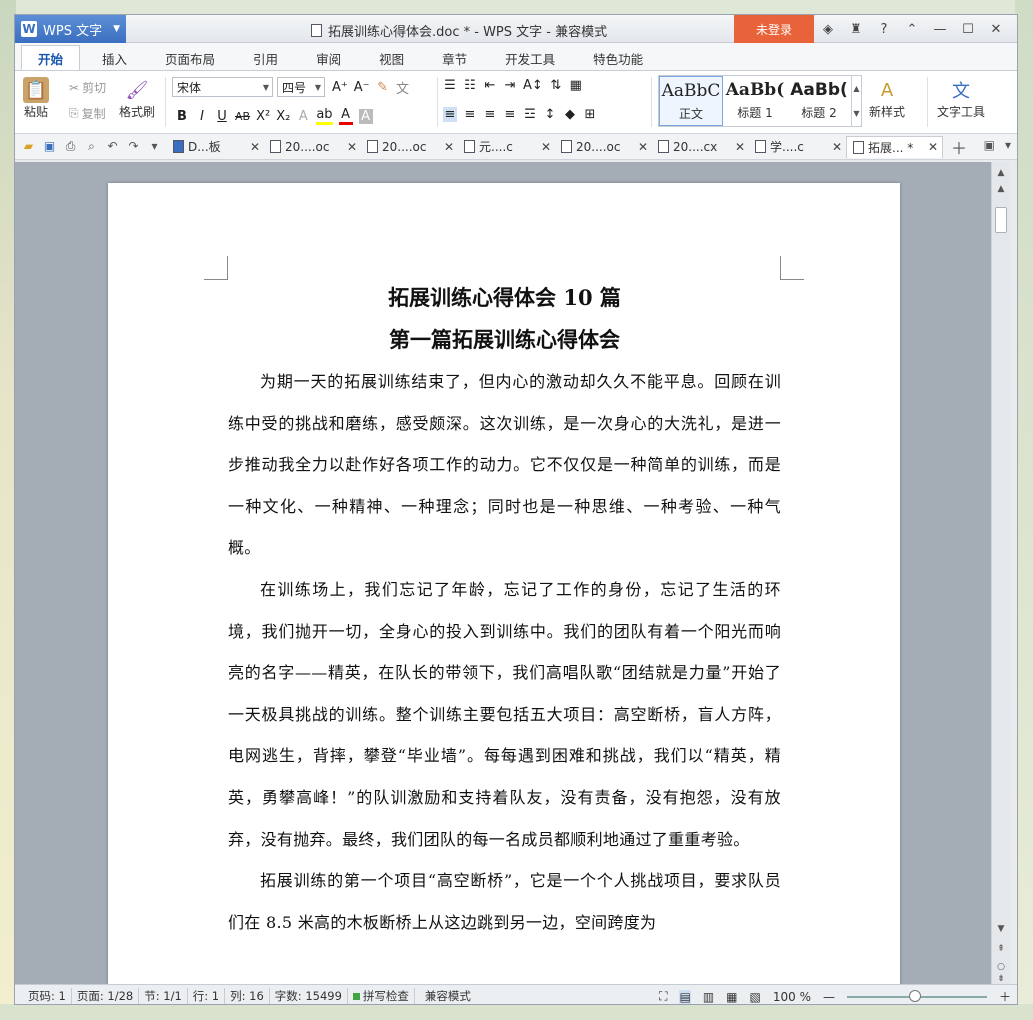 The width and height of the screenshot is (1033, 1020). Describe the element at coordinates (506, 147) in the screenshot. I see `doc-tab: 元....c ✕` at that location.